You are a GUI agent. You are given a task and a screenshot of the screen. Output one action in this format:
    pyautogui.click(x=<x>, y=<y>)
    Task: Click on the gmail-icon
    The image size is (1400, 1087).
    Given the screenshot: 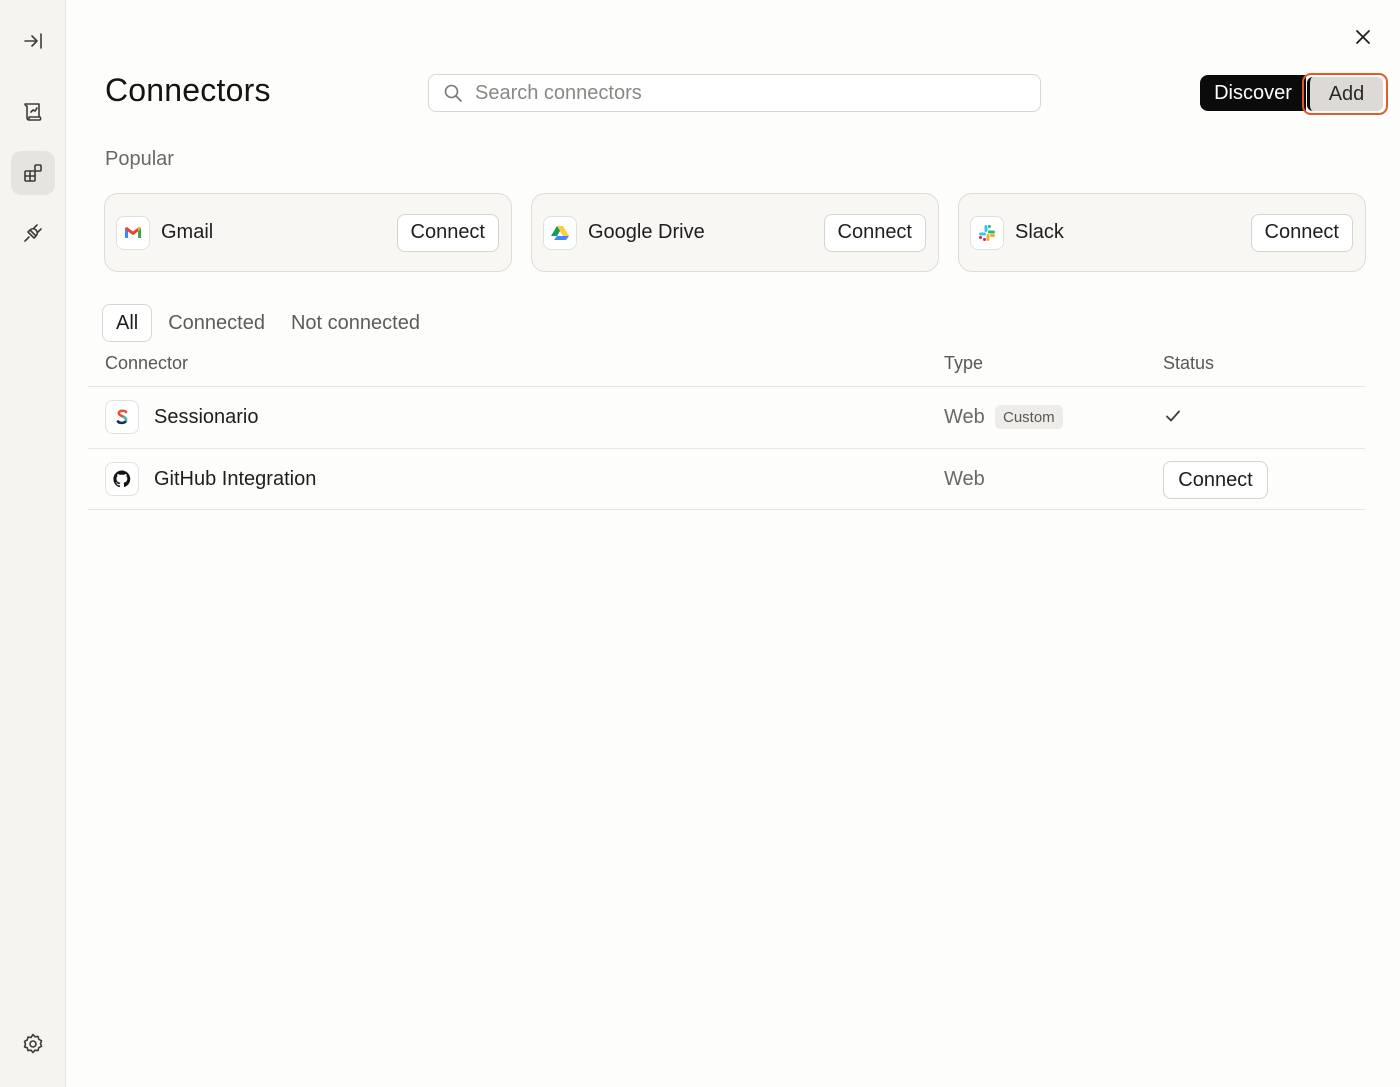 What is the action you would take?
    pyautogui.click(x=133, y=232)
    